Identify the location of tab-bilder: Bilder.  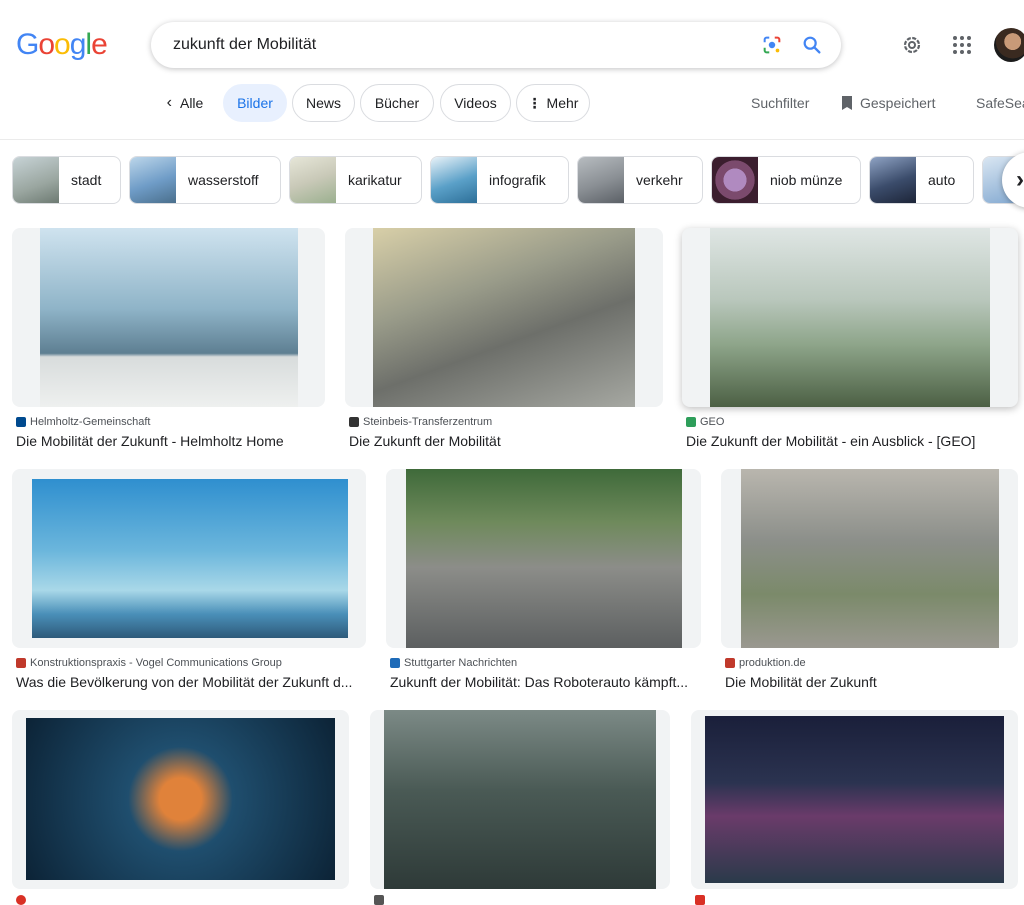
(255, 103).